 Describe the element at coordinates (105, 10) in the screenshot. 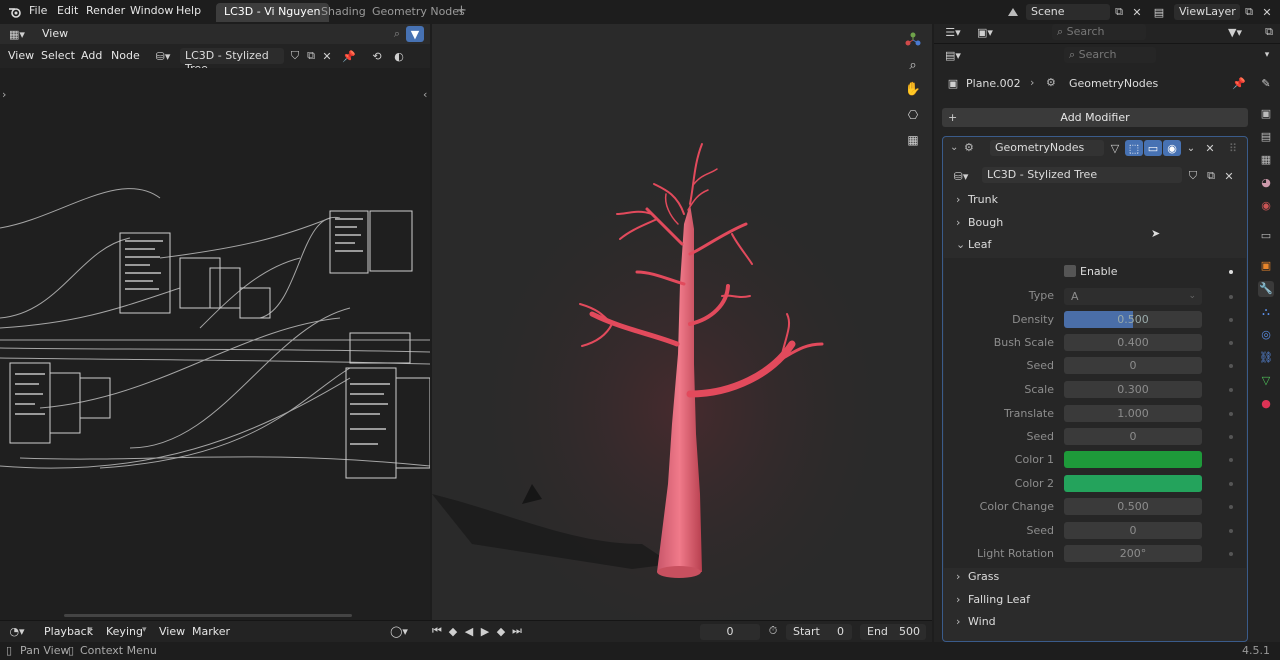

I see `menu-render: Render` at that location.